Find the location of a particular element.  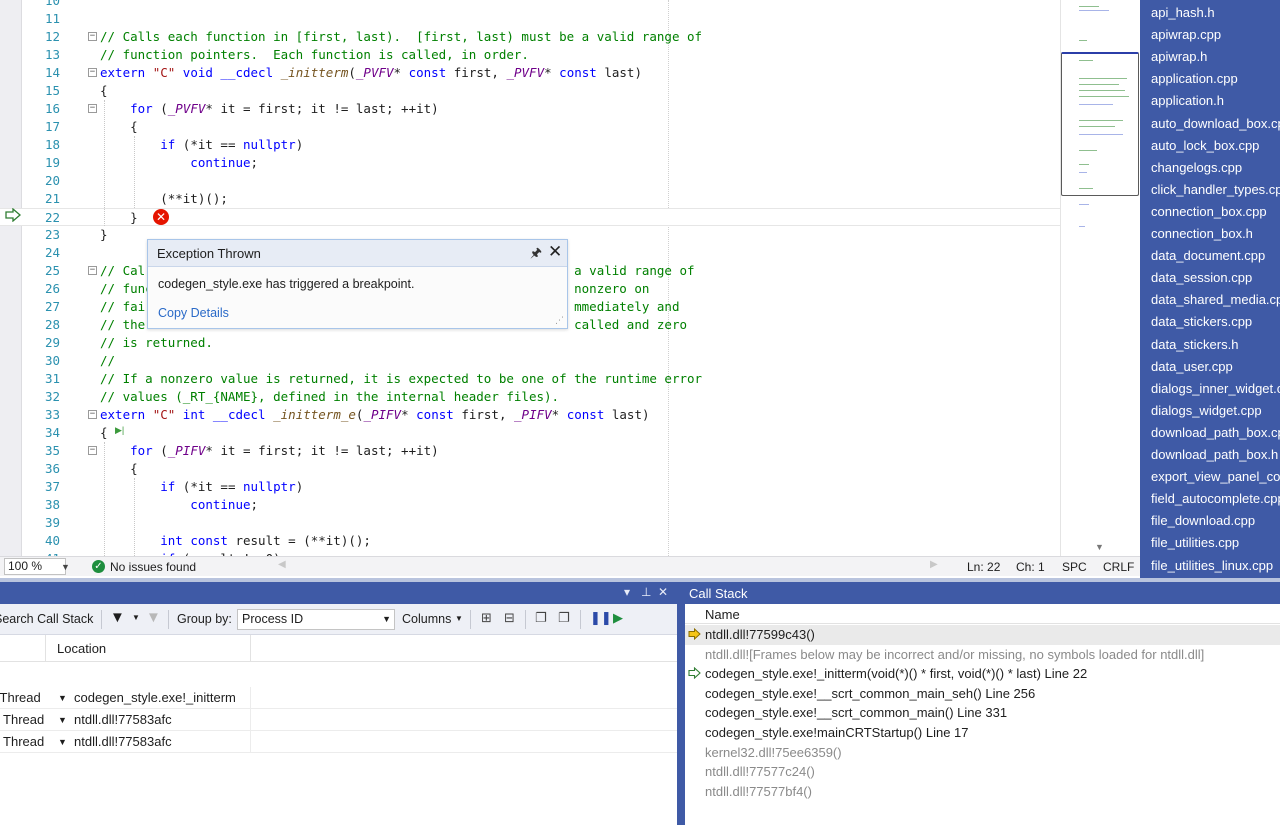

code-line: 36 { is located at coordinates (530, 469).